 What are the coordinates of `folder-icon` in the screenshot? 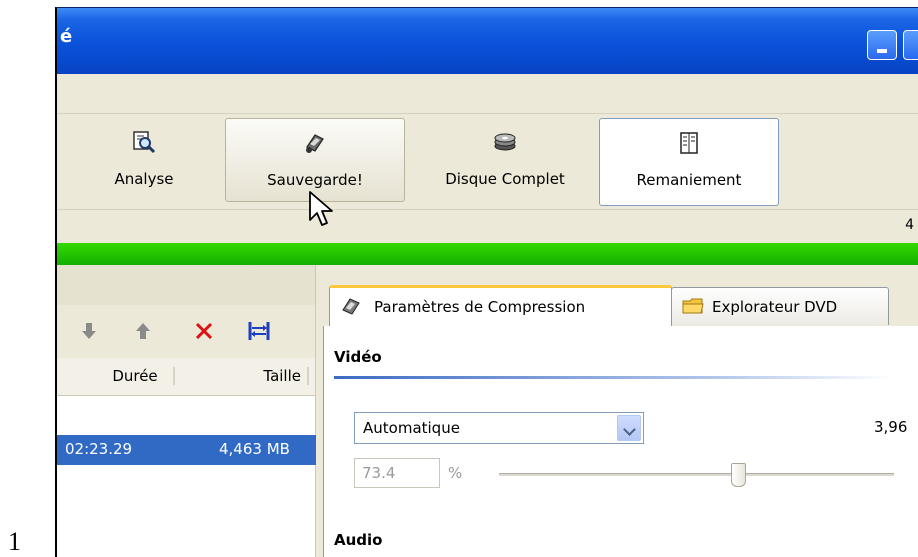 It's located at (693, 306).